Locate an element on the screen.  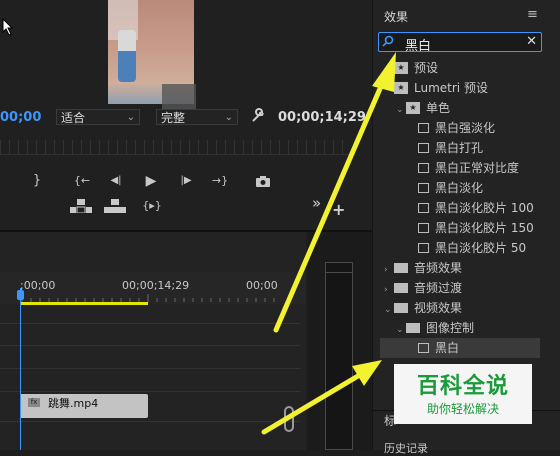
tree-item-label: 黑白正常对比度 is located at coordinates (477, 168).